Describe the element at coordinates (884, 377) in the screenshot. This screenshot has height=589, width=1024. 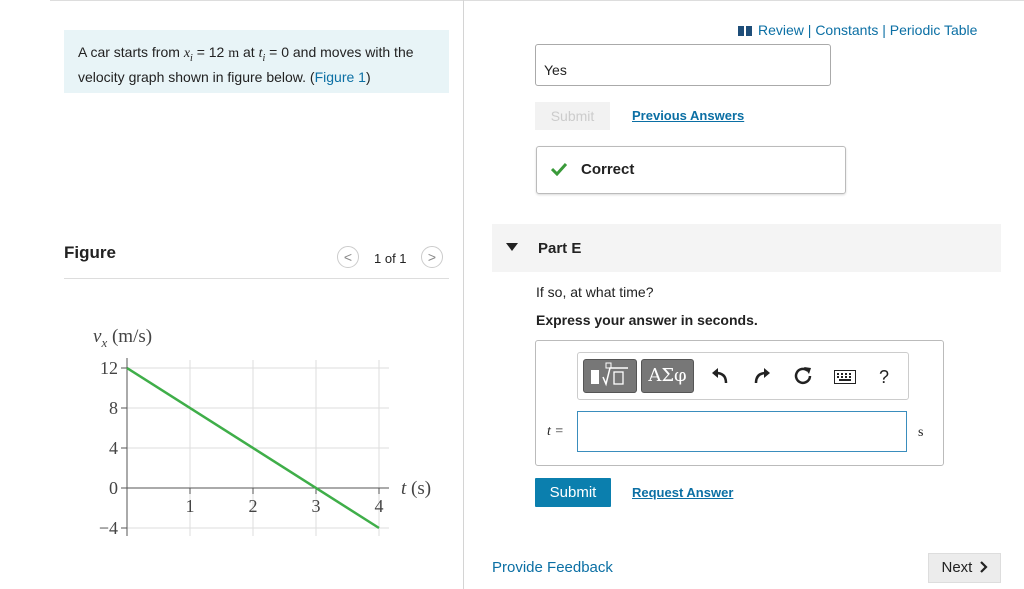
I see `help-button: ?` at that location.